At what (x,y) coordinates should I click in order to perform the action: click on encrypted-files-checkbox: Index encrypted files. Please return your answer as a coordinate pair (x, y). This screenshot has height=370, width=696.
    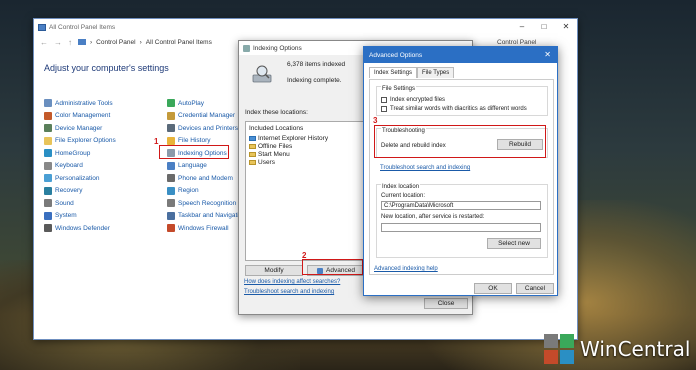
    Looking at the image, I should click on (454, 99).